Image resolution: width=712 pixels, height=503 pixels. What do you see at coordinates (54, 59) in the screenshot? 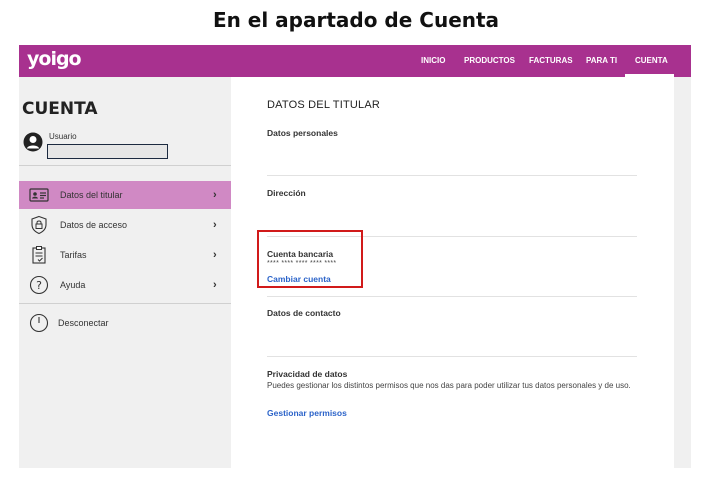
I see `yoigo-logo: yoigo` at bounding box center [54, 59].